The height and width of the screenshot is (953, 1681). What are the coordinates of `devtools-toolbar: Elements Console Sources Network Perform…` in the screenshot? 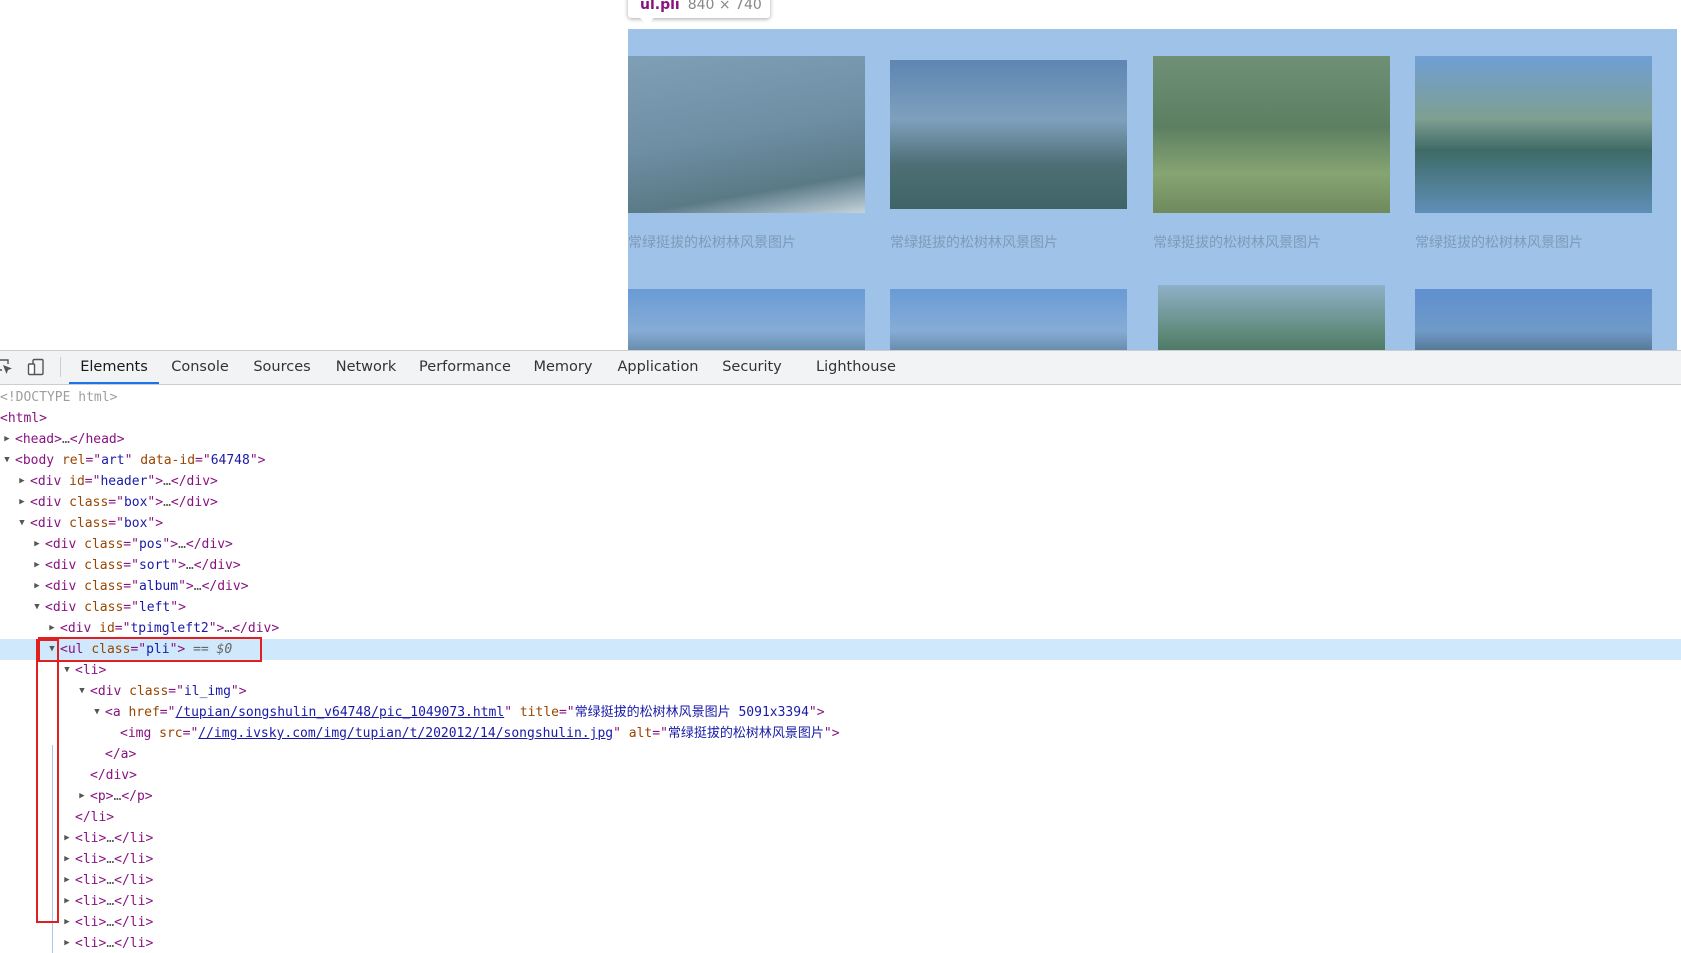 It's located at (840, 368).